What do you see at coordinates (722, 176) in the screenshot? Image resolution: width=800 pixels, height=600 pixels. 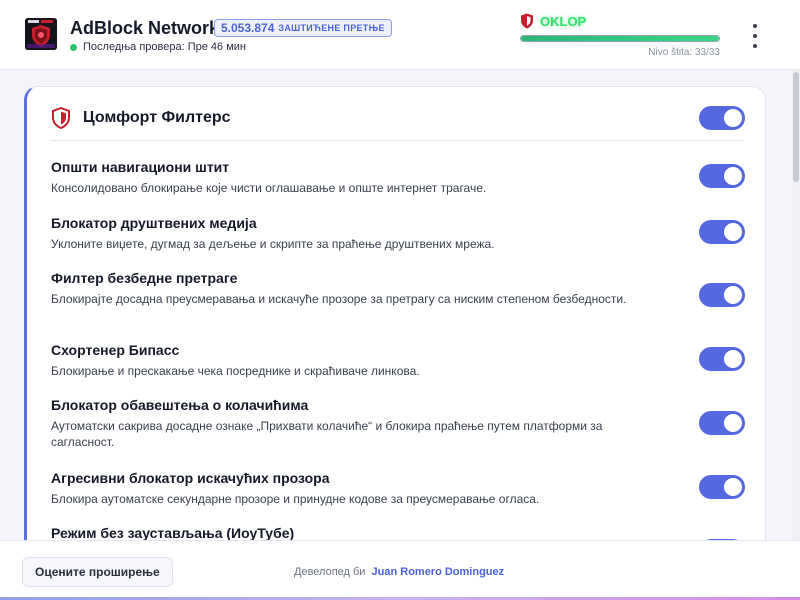 I see `filter-toggle-general-navigation` at bounding box center [722, 176].